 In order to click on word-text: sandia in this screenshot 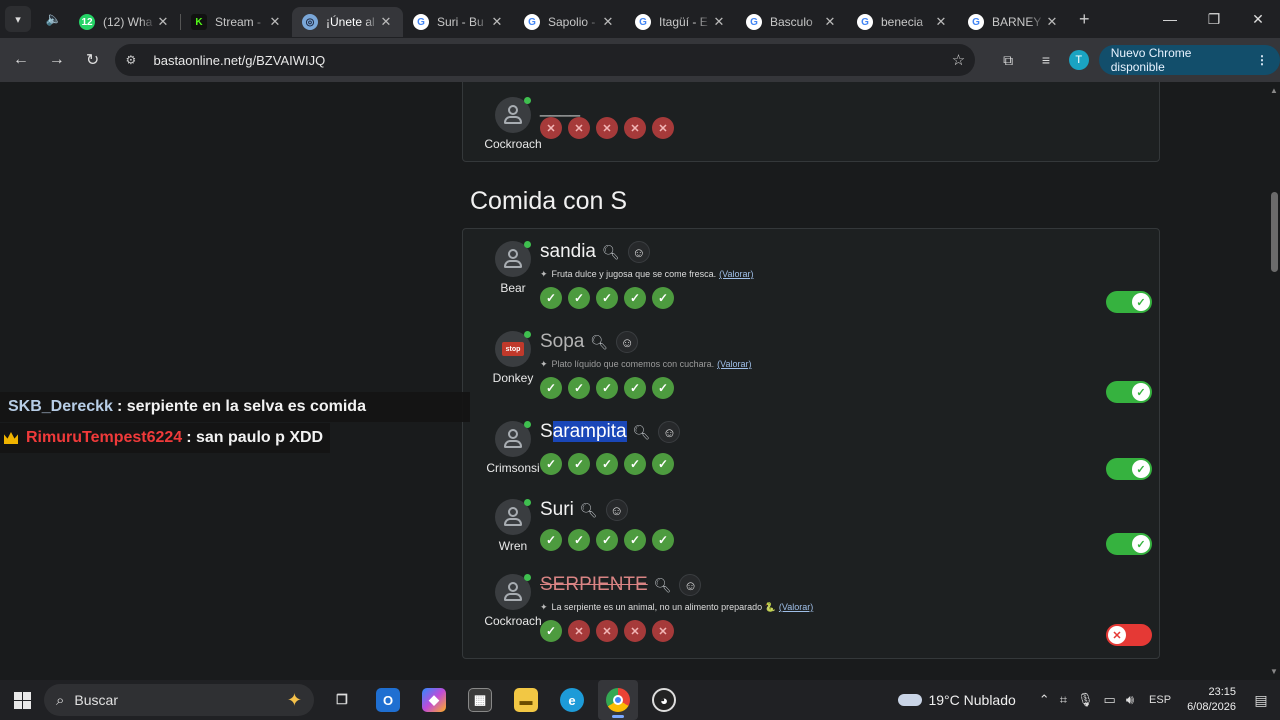, I will do `click(568, 251)`.